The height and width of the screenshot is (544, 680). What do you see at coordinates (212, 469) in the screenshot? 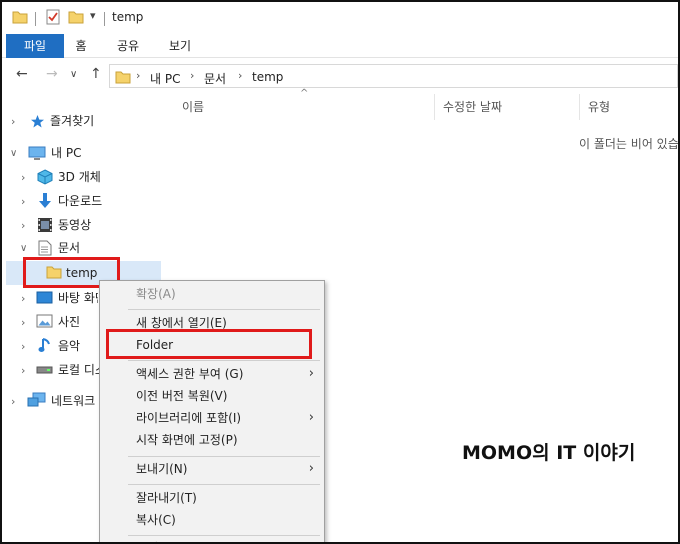
I see `menu-item-send-to: 보내기(N) ›` at bounding box center [212, 469].